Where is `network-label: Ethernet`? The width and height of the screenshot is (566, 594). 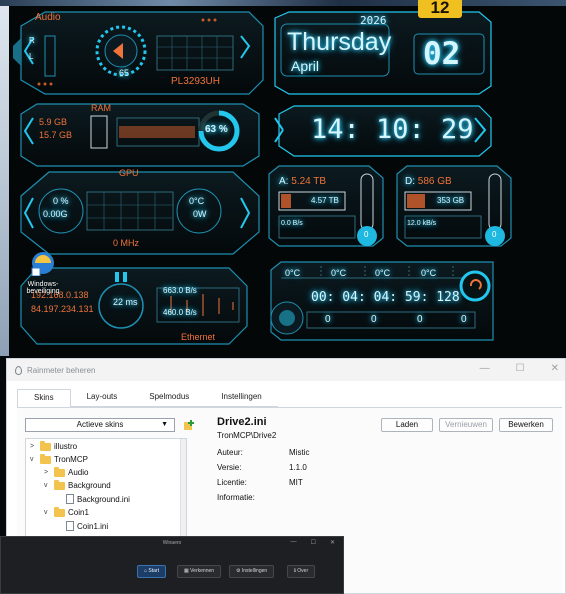
network-label: Ethernet is located at coordinates (198, 337).